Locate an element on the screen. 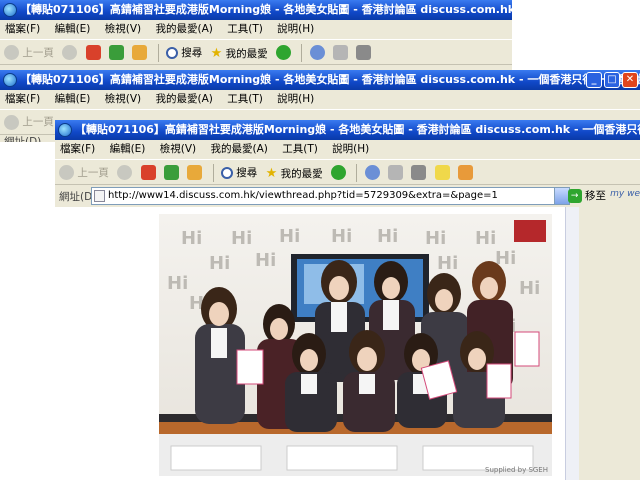 The width and height of the screenshot is (640, 480). page-icon is located at coordinates (99, 196).